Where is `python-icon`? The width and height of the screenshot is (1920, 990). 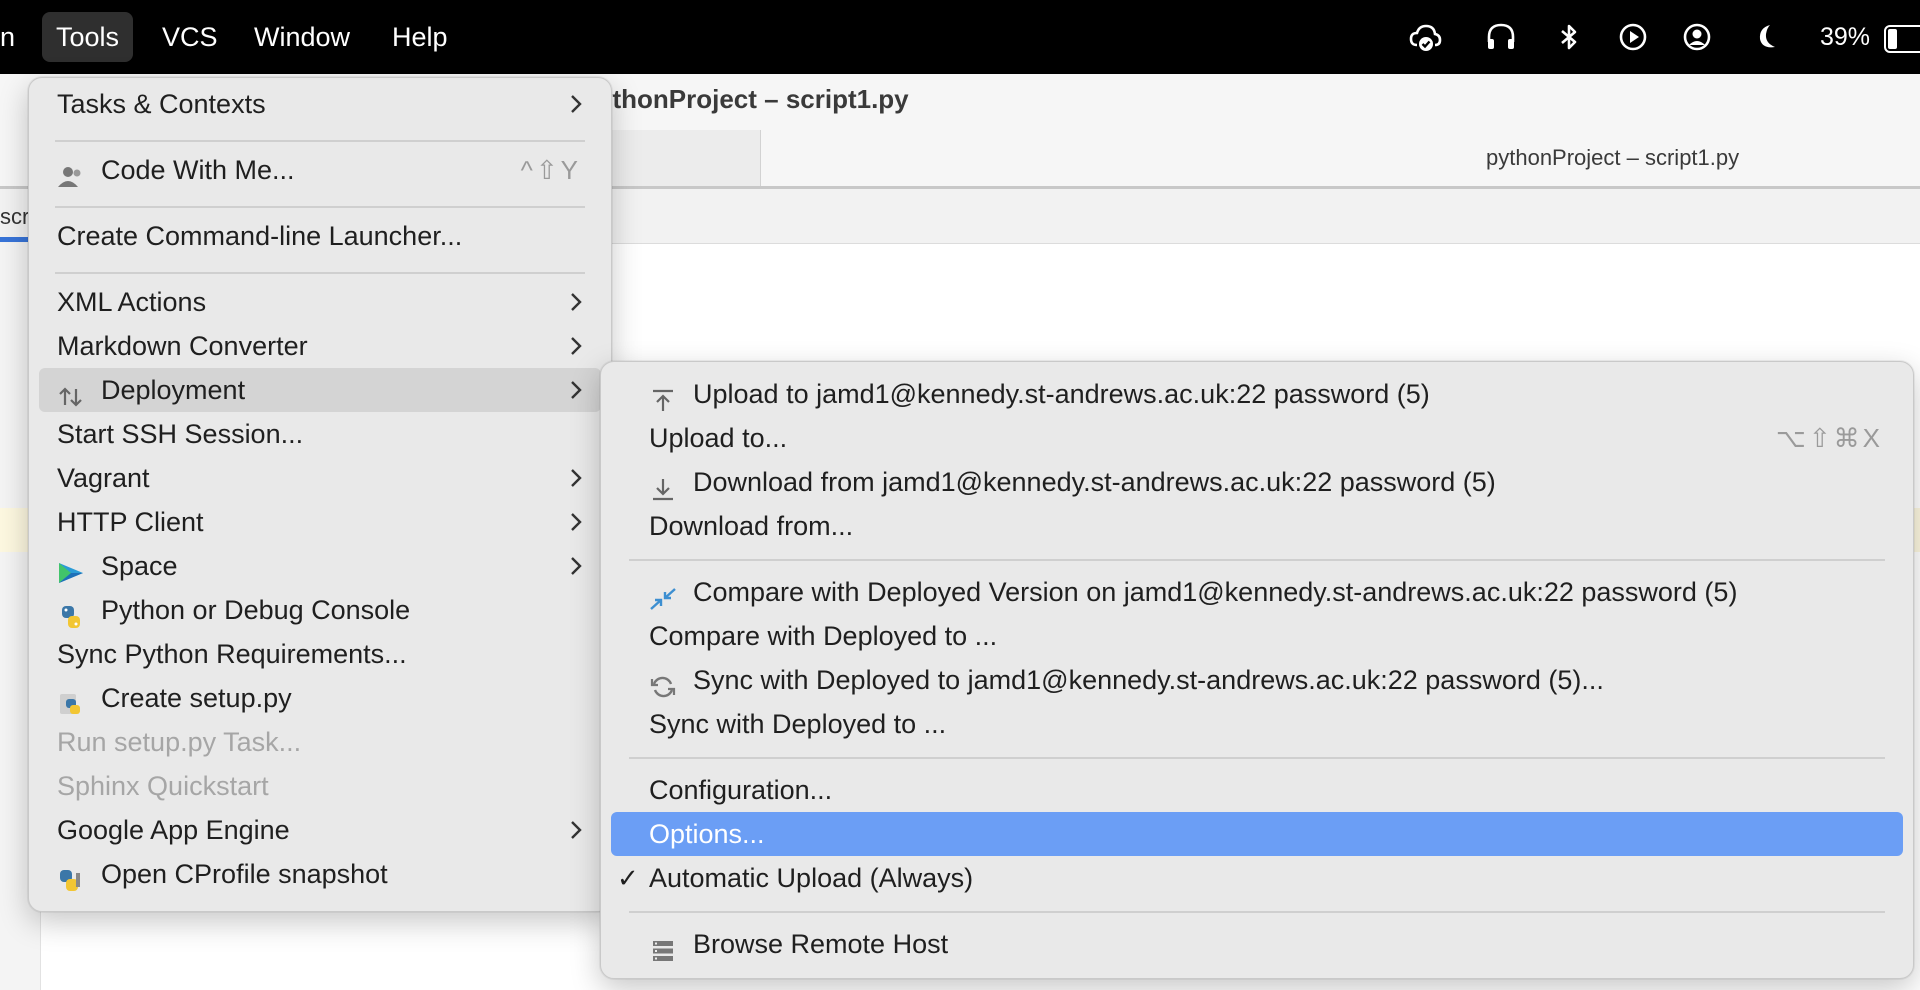 python-icon is located at coordinates (71, 613).